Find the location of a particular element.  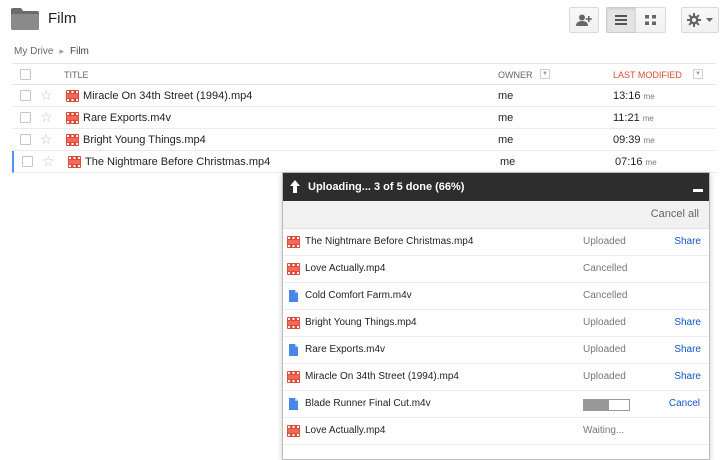

upload-item: Blade Runner Final Cut.m4v Cancel is located at coordinates (496, 404).